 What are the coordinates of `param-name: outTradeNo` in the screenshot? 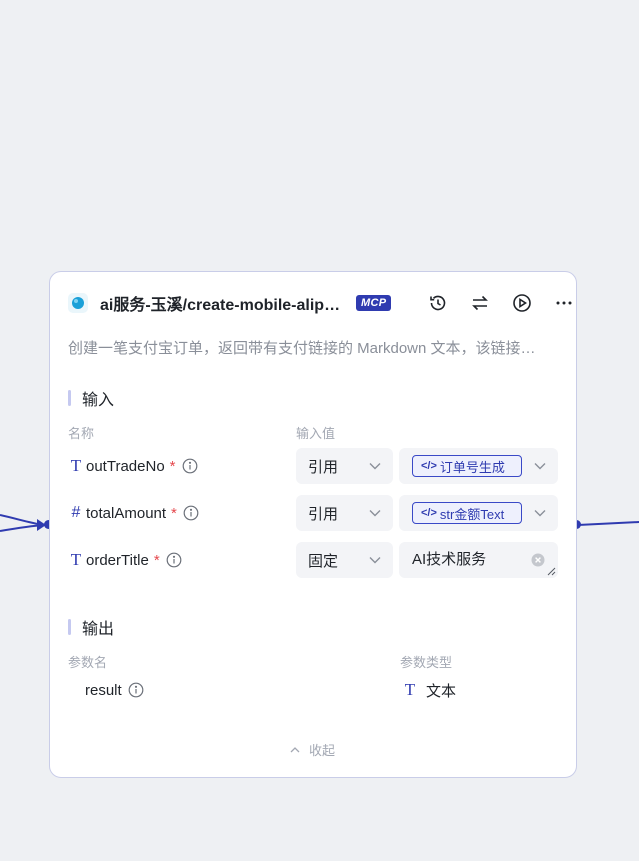 It's located at (125, 466).